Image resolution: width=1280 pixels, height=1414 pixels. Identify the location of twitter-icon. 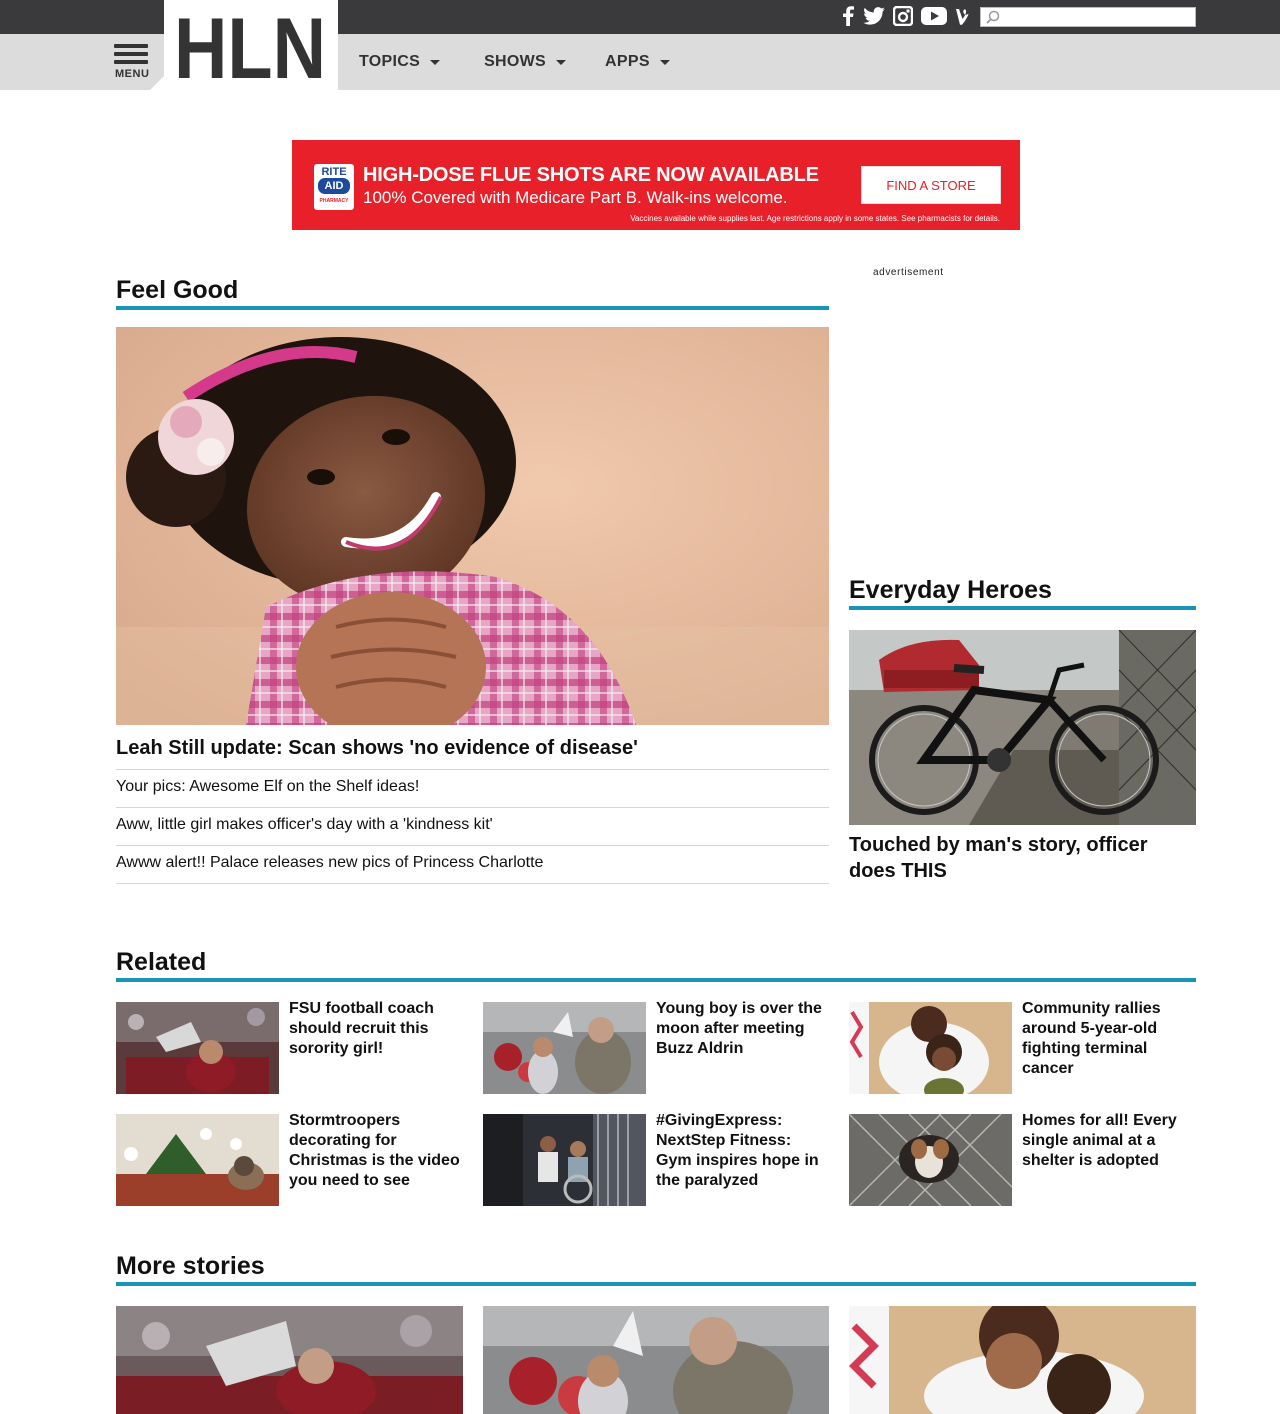
(874, 16).